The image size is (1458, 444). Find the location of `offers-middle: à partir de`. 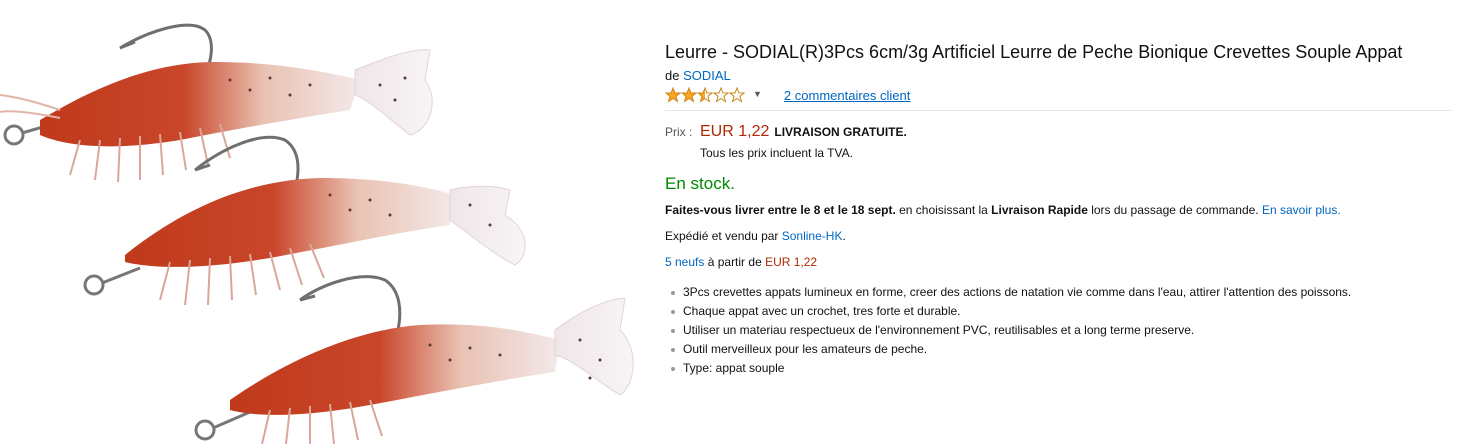

offers-middle: à partir de is located at coordinates (735, 262).